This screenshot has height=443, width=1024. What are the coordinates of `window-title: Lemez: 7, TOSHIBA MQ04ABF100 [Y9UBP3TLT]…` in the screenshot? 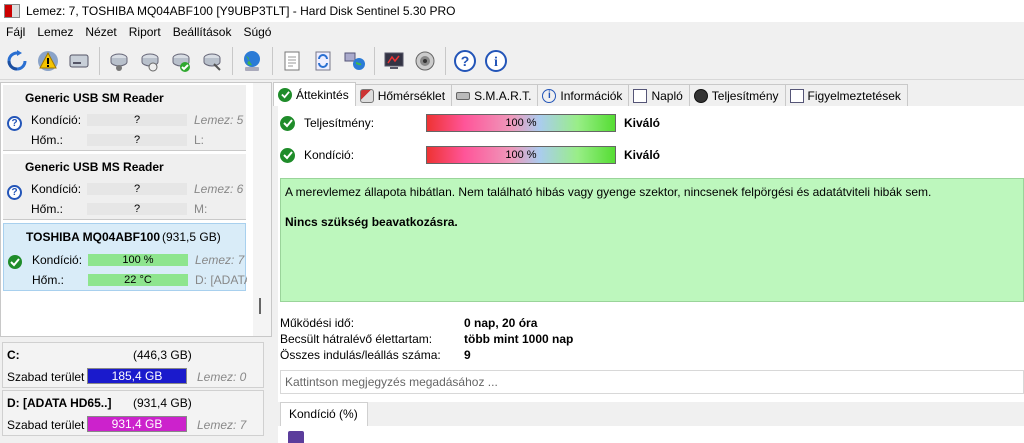 It's located at (241, 11).